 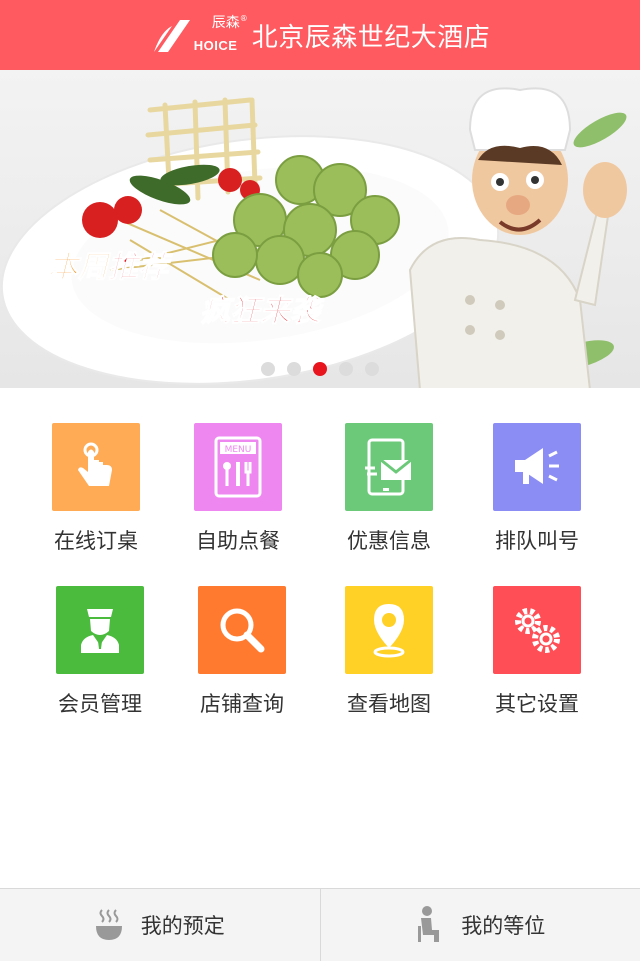 What do you see at coordinates (78, 267) in the screenshot?
I see `promo-headline-1-a: 本周` at bounding box center [78, 267].